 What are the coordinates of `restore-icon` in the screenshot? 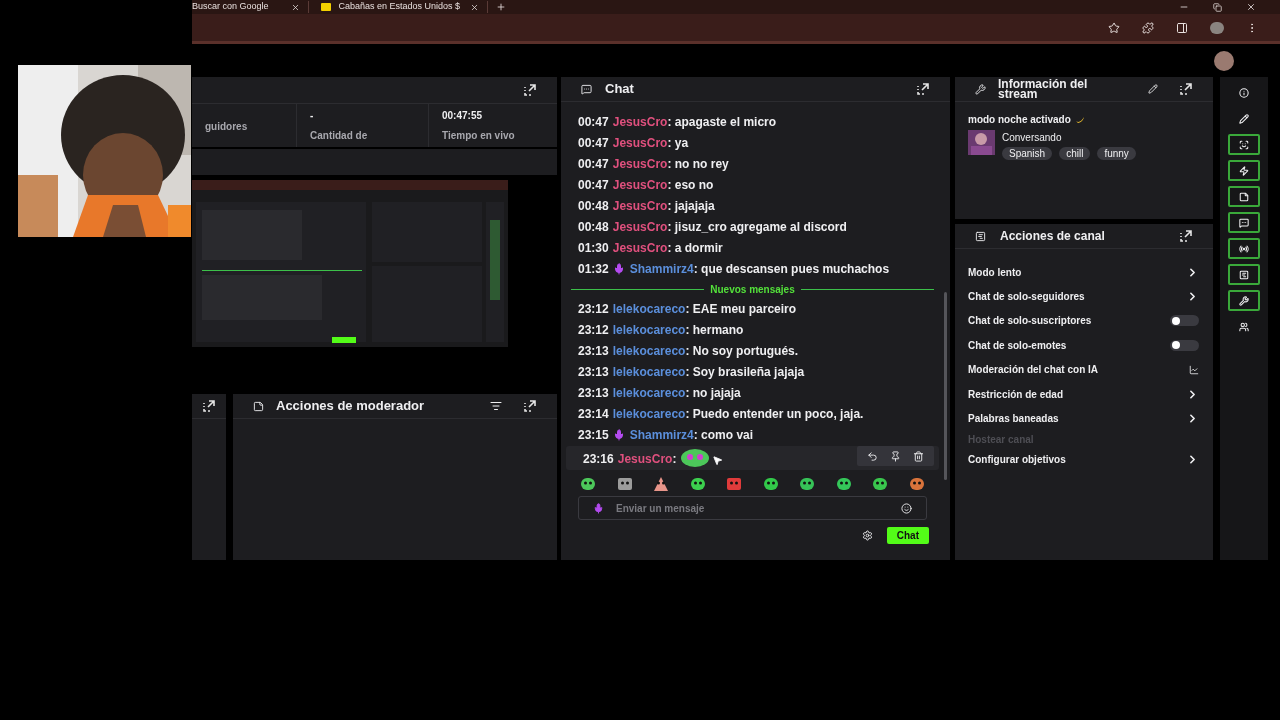 It's located at (1217, 7).